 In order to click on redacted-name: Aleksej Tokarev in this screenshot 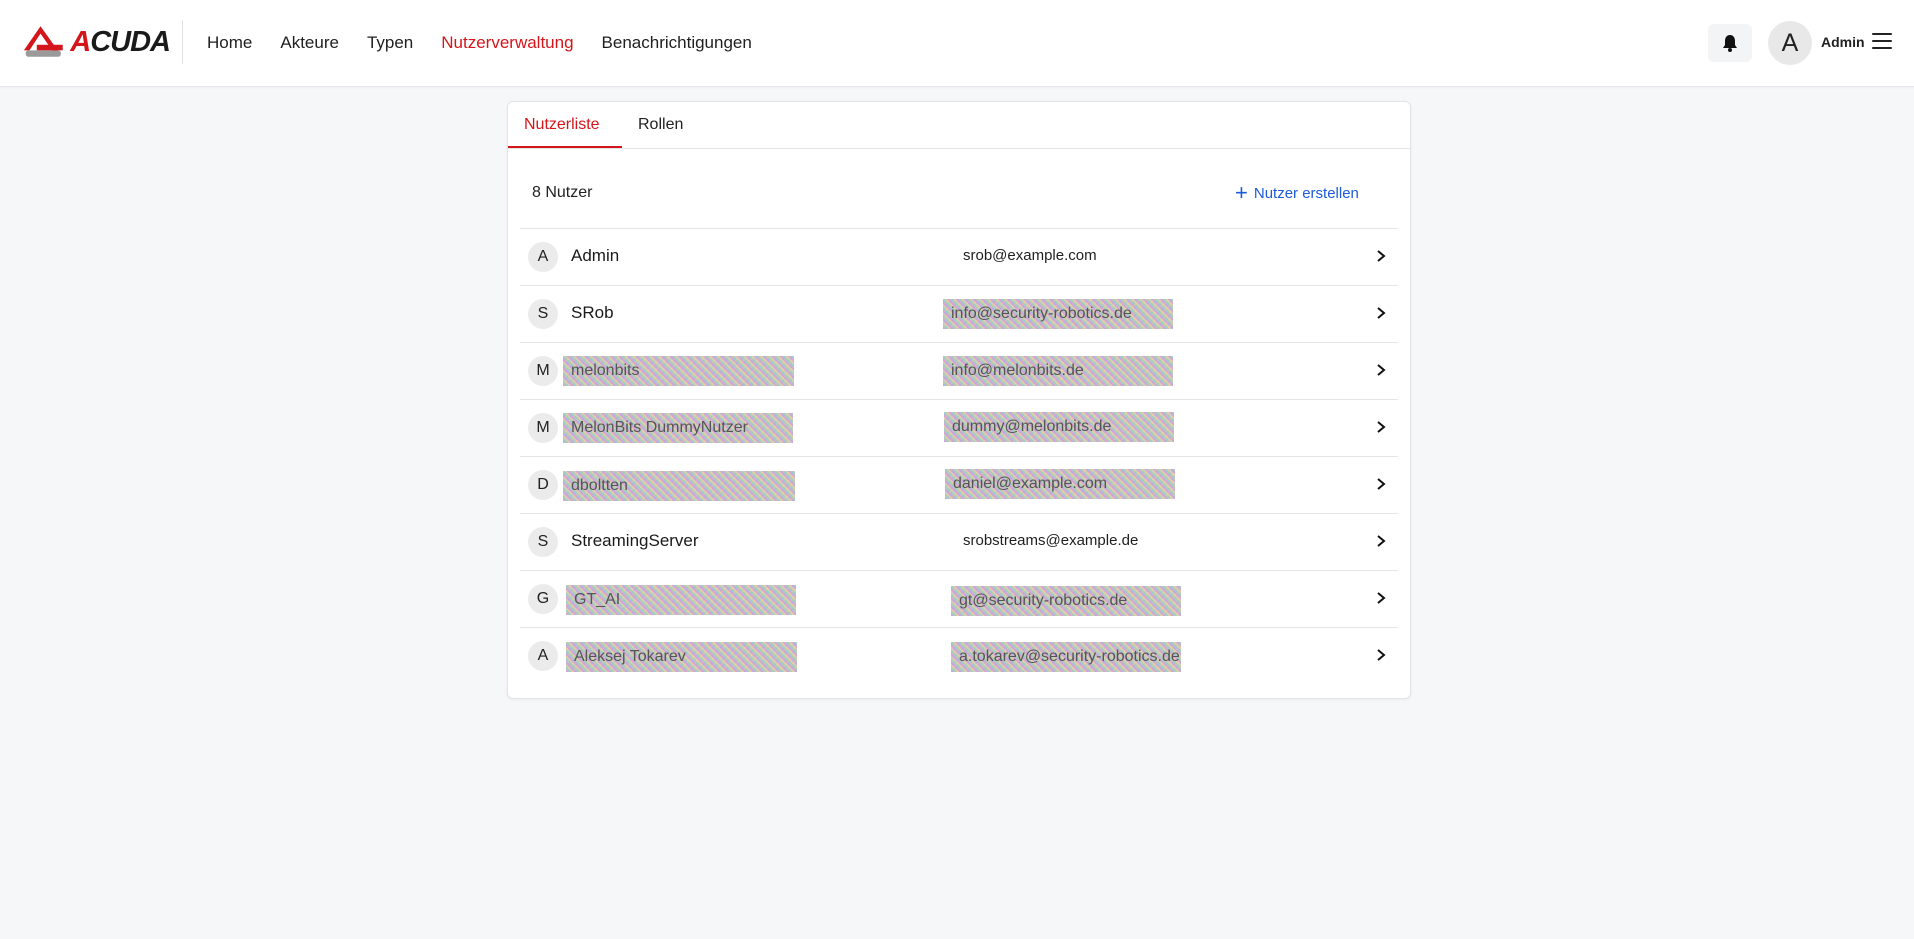, I will do `click(681, 657)`.